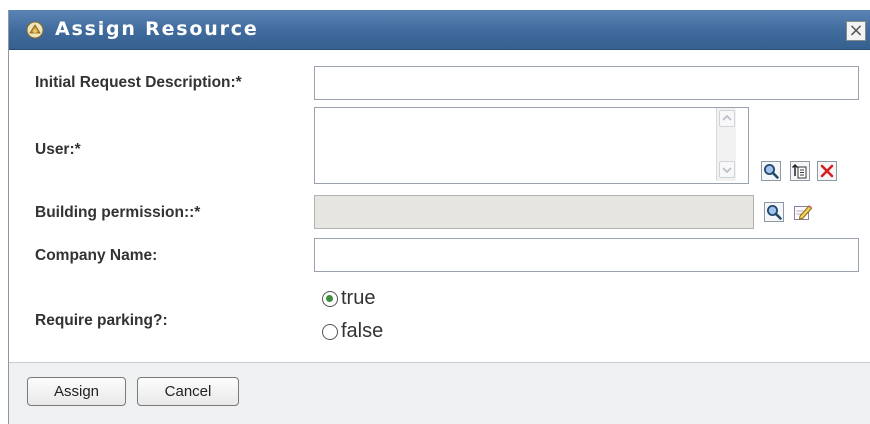  I want to click on user-textarea, so click(531, 145).